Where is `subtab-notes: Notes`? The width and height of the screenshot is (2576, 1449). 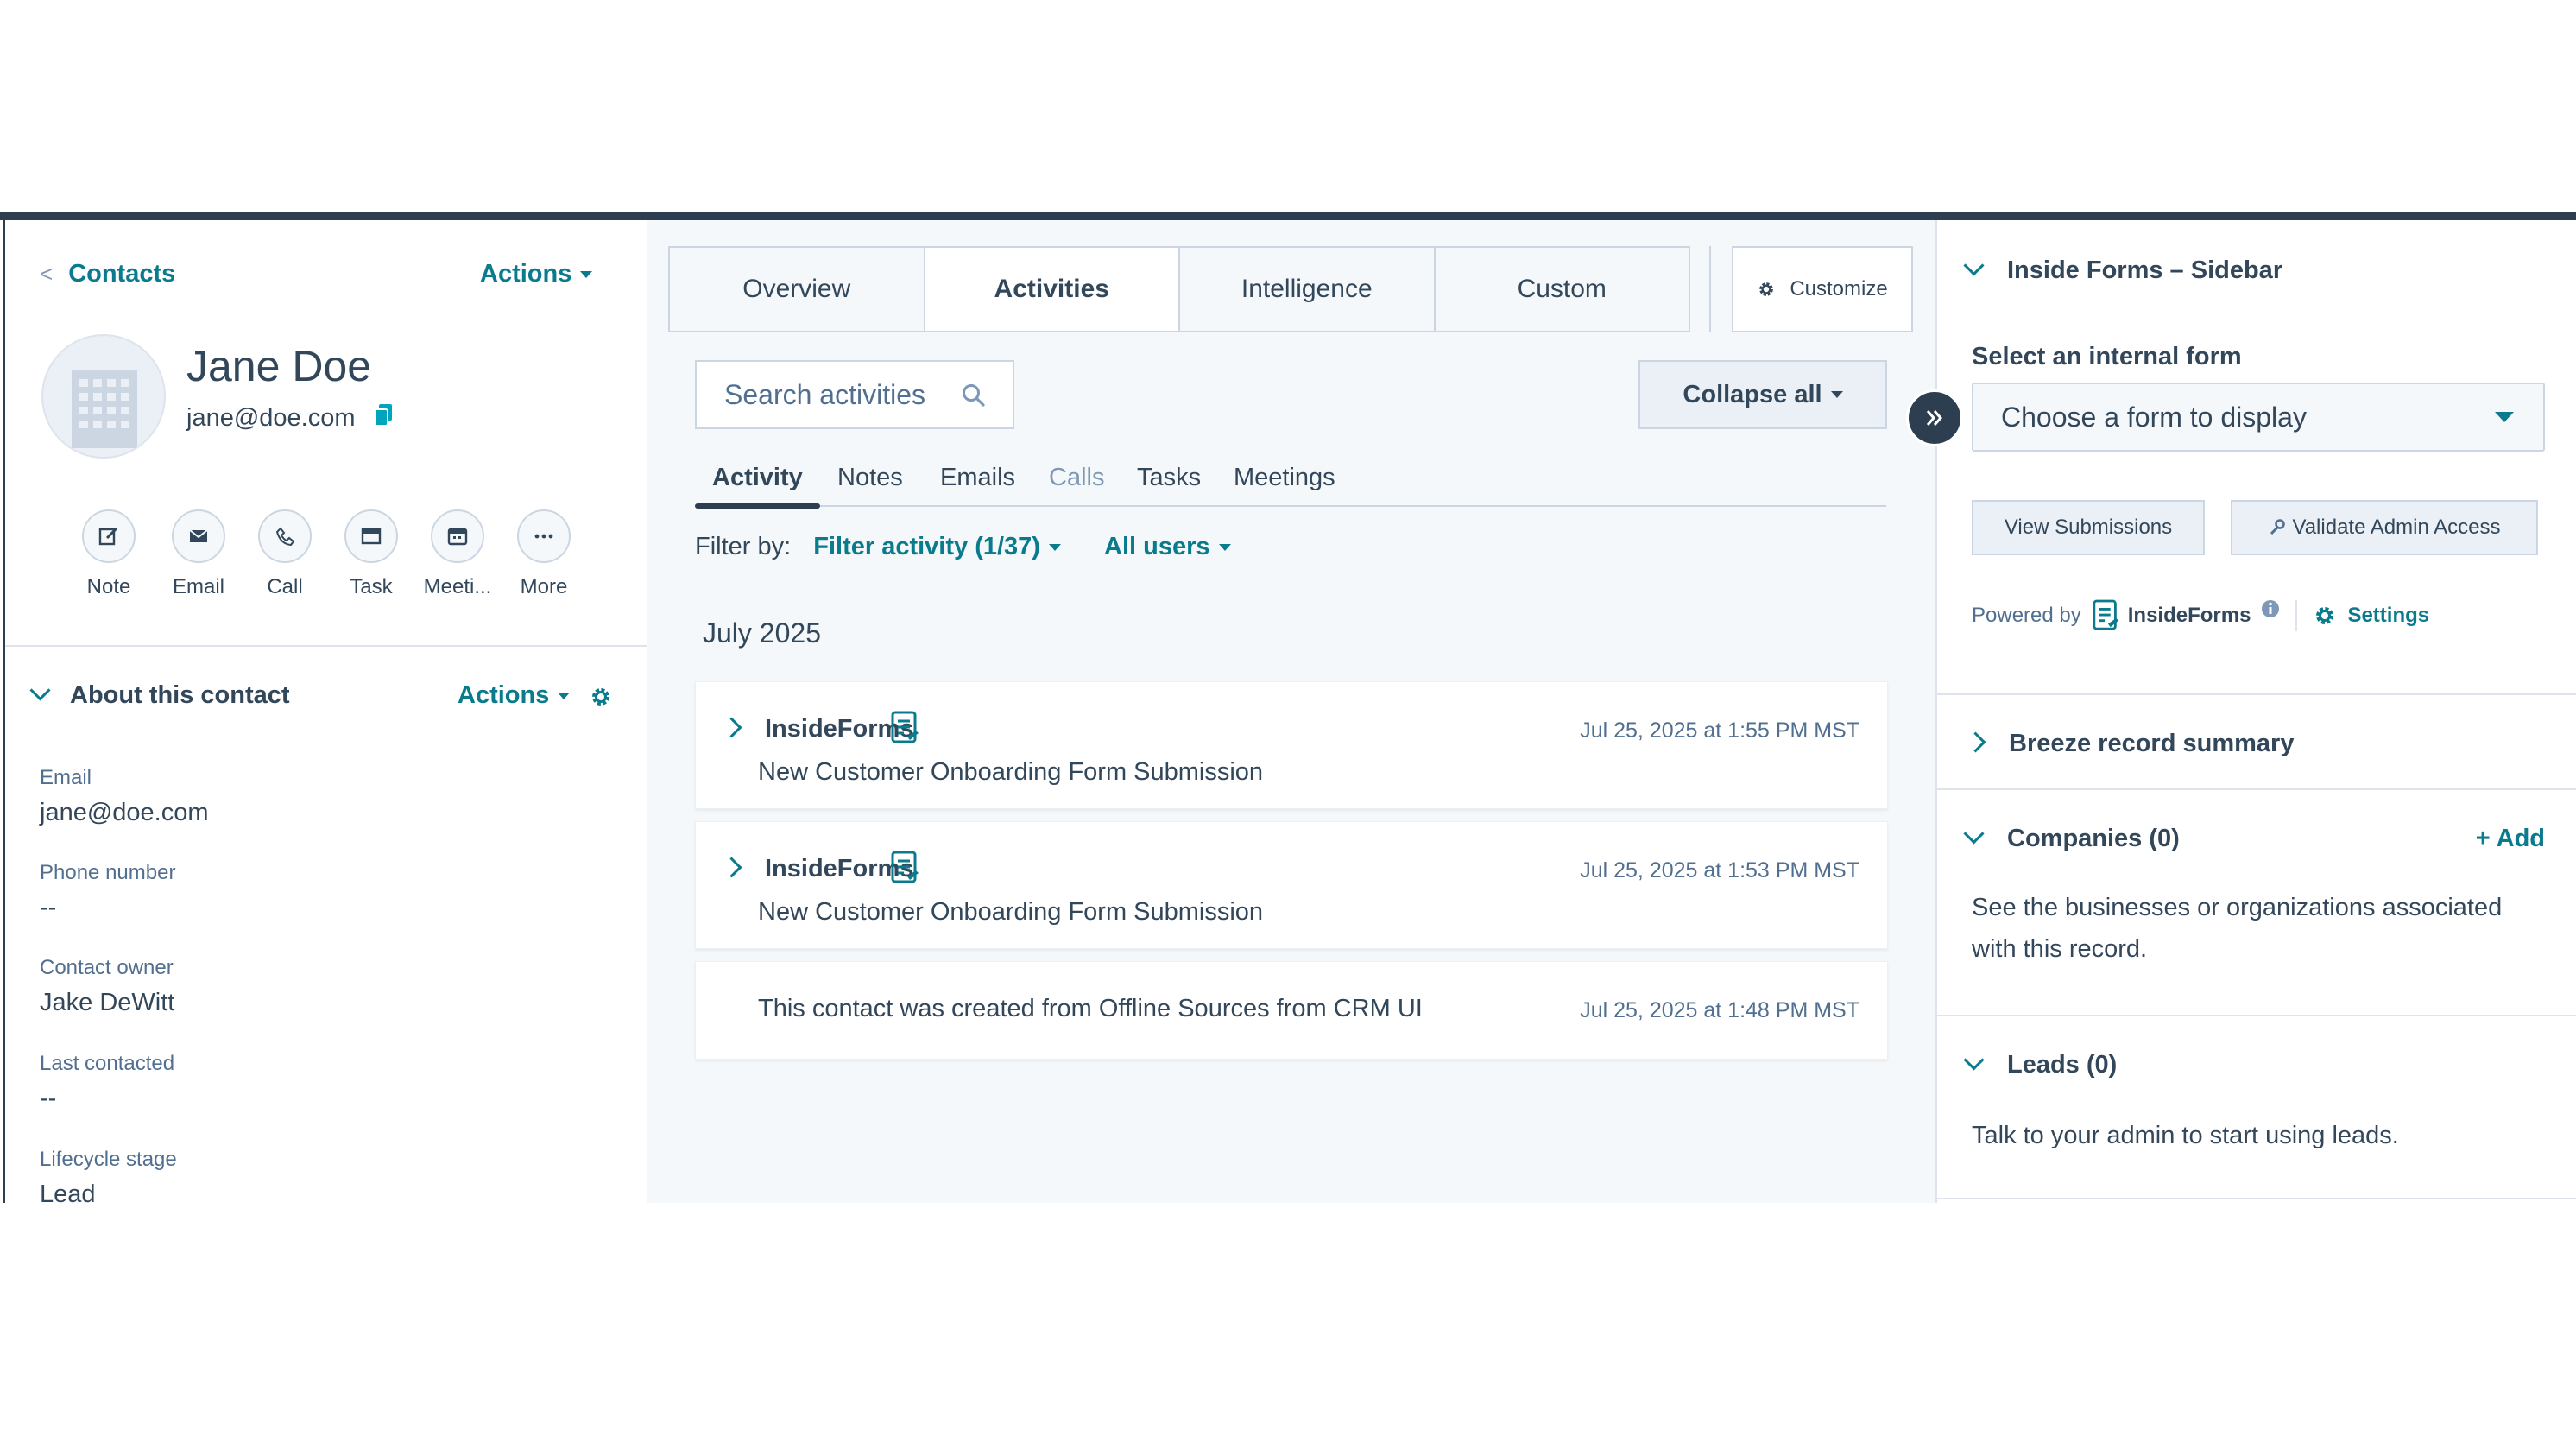
subtab-notes: Notes is located at coordinates (870, 478).